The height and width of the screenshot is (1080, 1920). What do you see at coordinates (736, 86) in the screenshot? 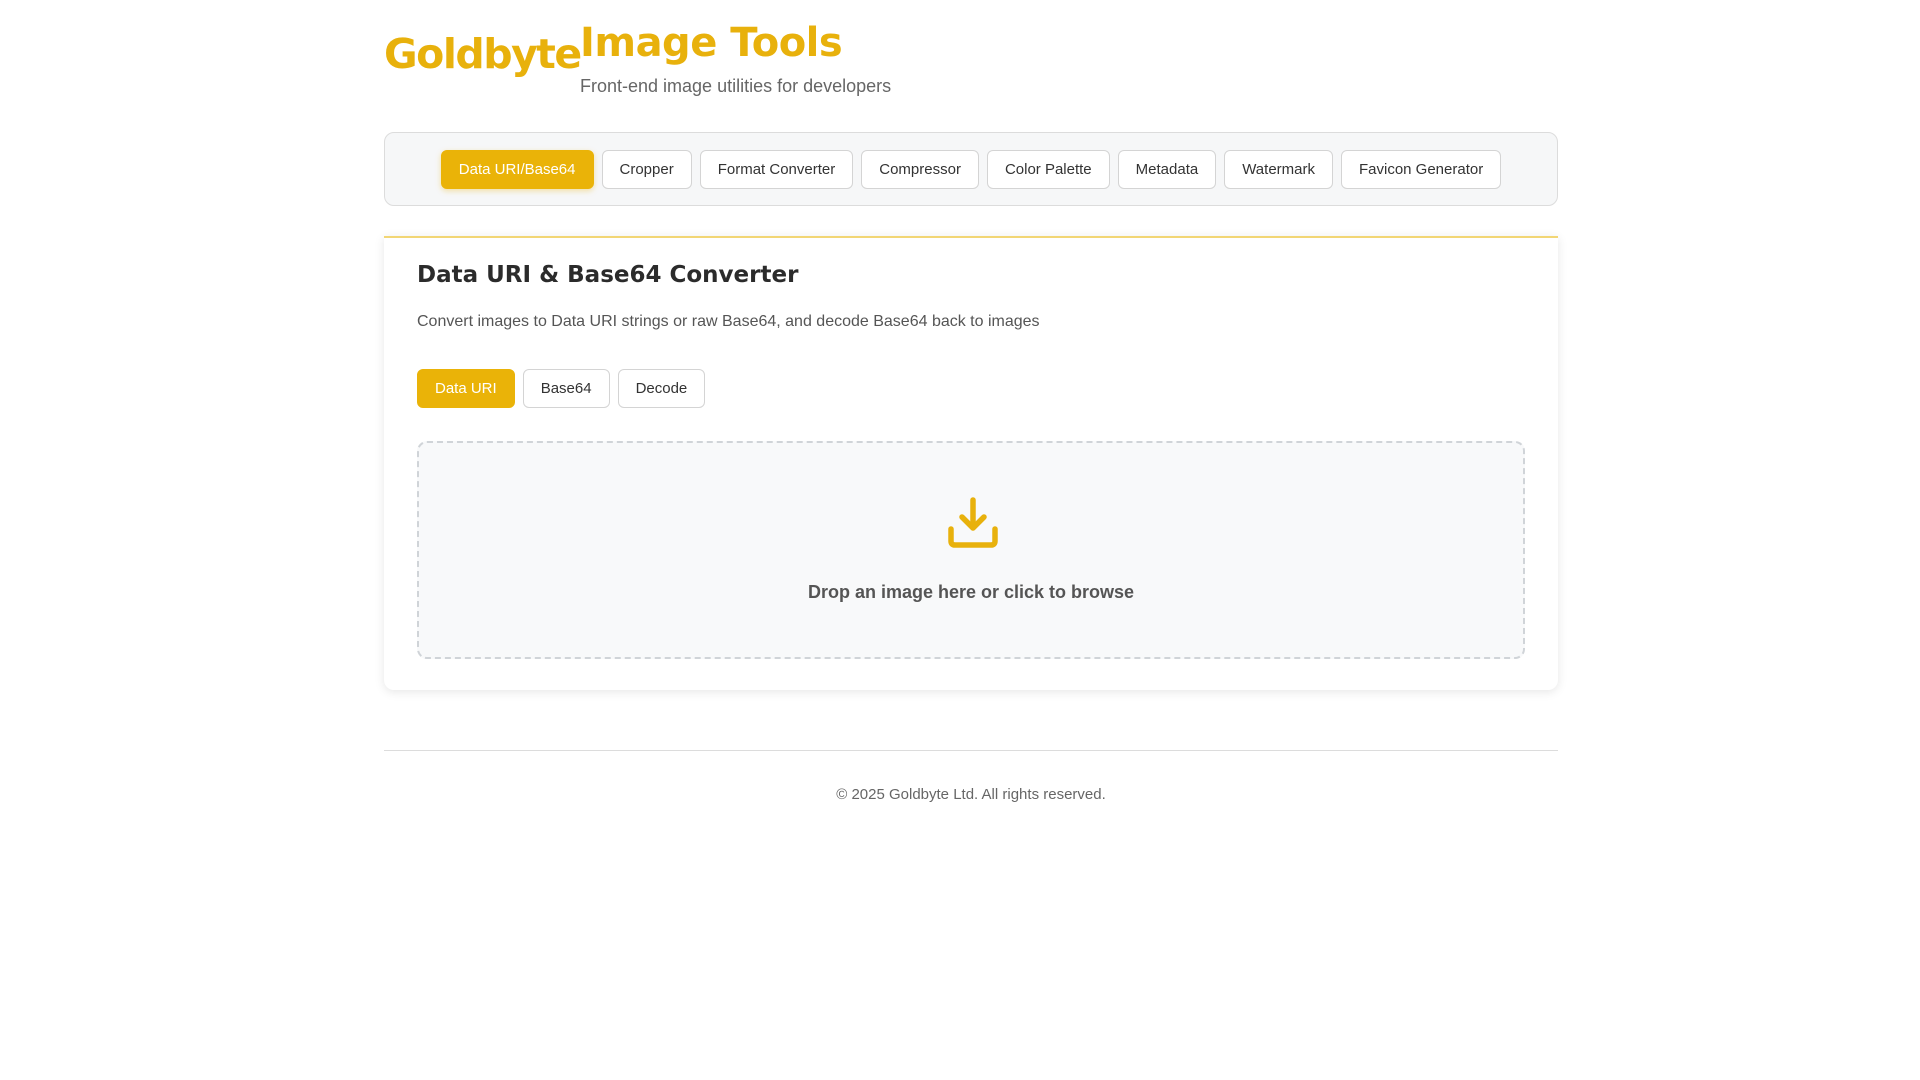
I see `page-subtitle: Front-end image utilities for developers` at bounding box center [736, 86].